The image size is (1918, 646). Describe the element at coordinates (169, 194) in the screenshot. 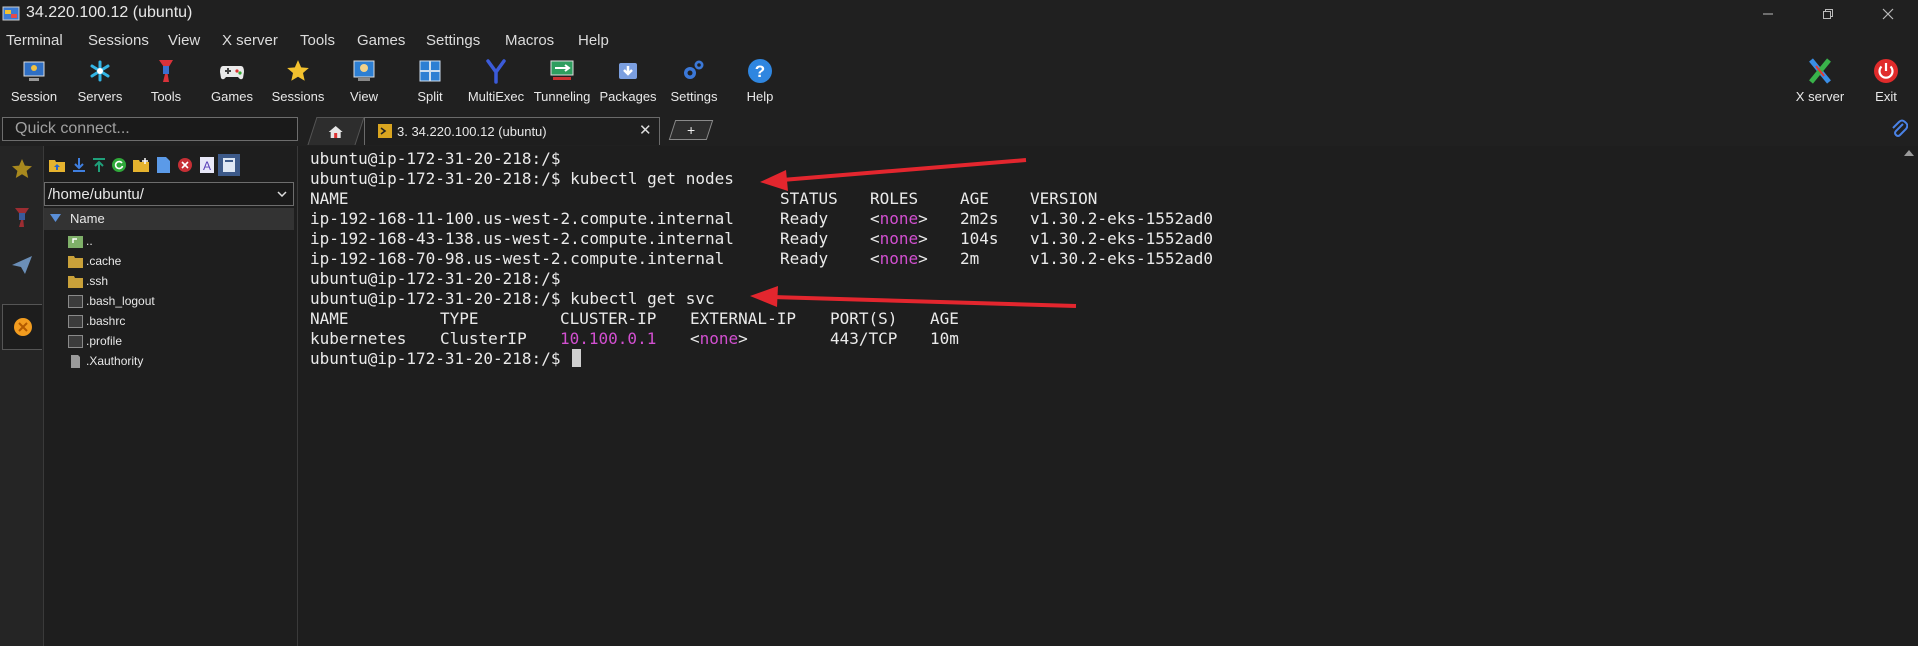

I see `sftp-path-input` at that location.